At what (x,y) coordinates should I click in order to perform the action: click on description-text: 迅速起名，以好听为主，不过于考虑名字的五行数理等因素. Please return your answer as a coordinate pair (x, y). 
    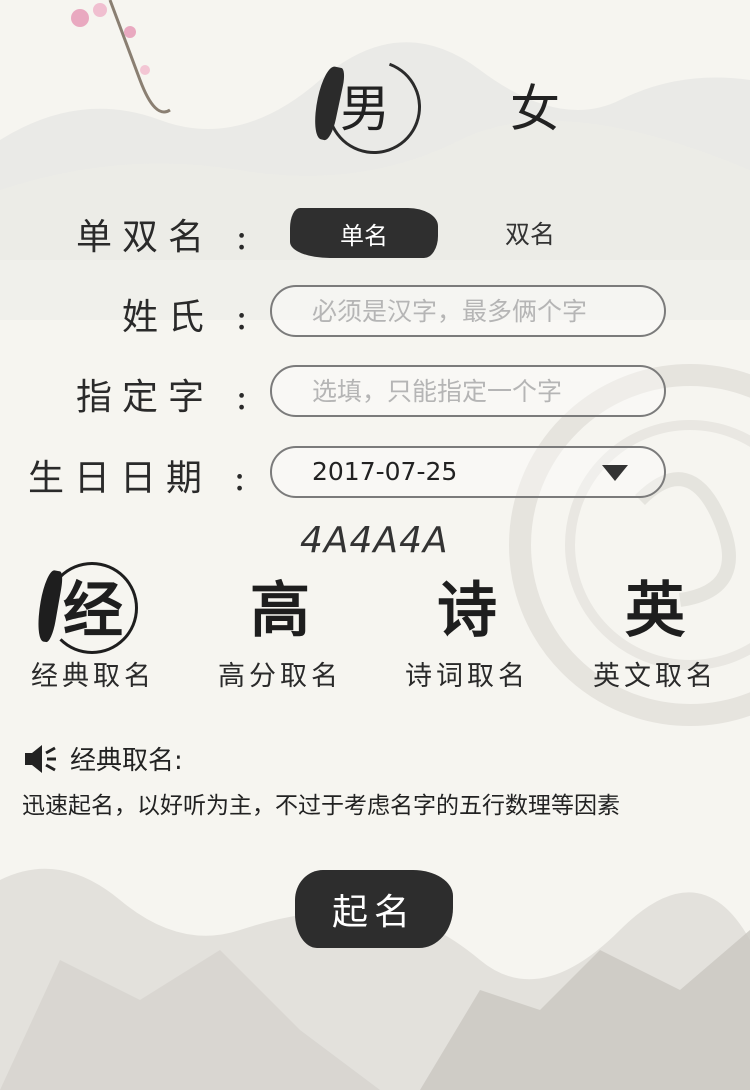
    Looking at the image, I should click on (321, 806).